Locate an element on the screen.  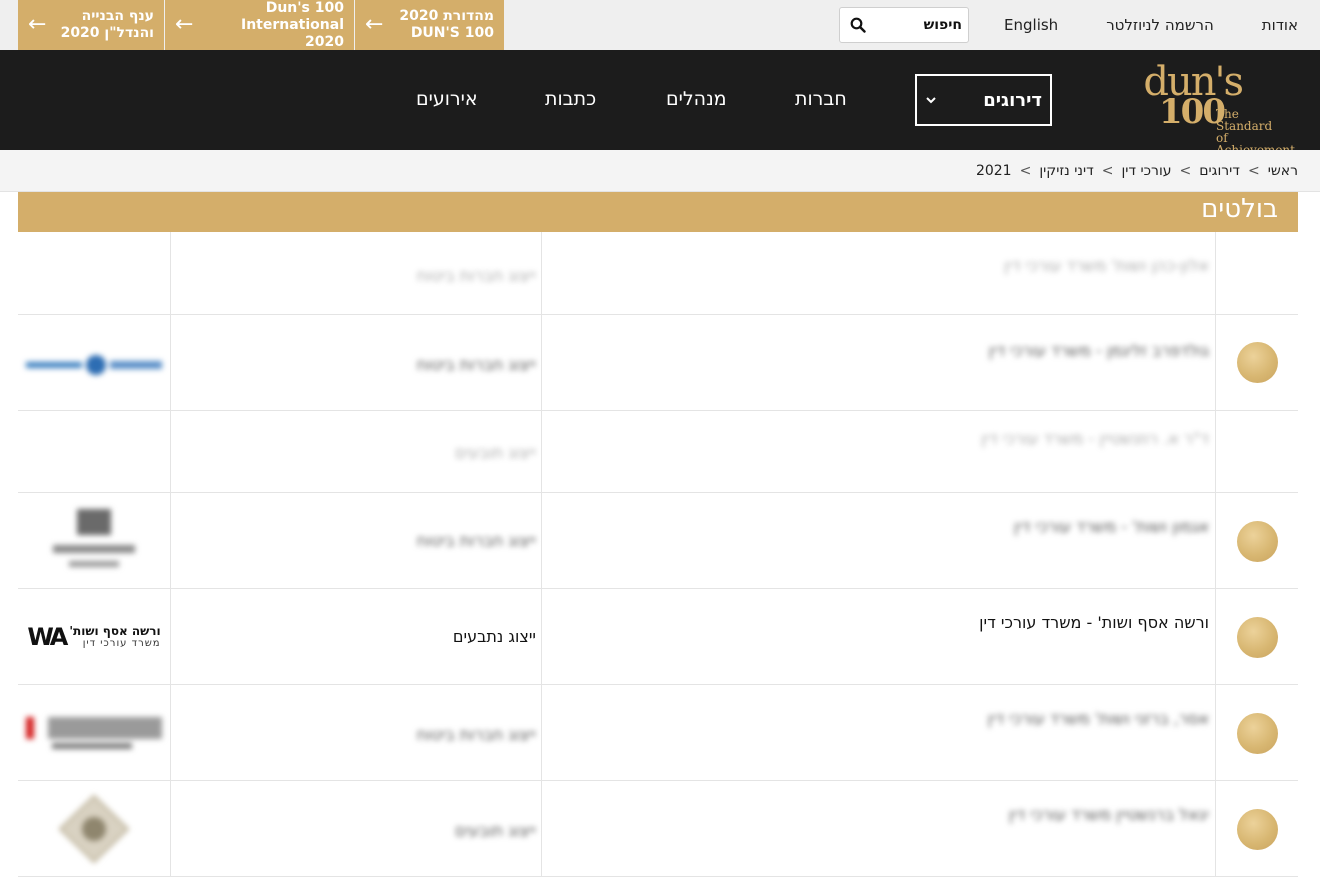
firm-name: גולדפרב זליגמן - משרד עורכי דין is located at coordinates (1099, 350).